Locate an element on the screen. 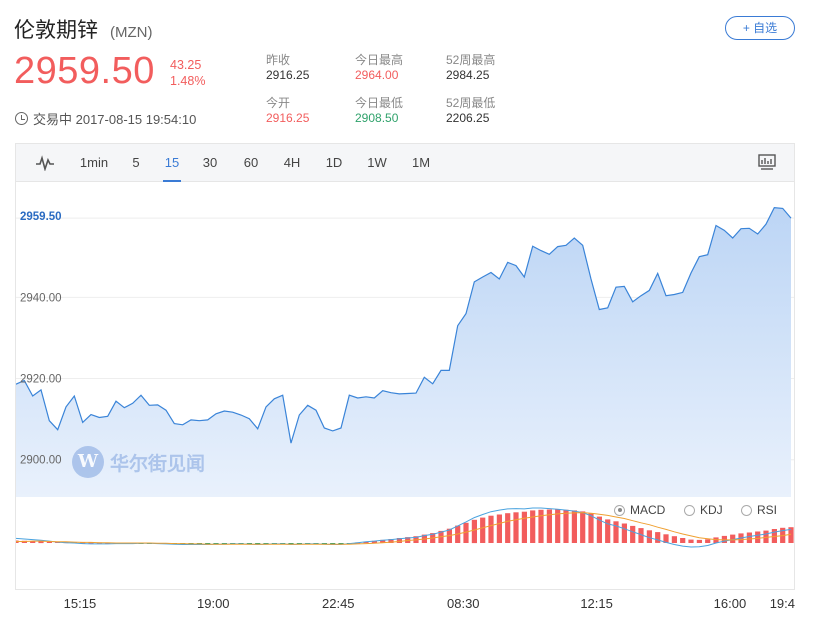  x-tick-label: 12:15 is located at coordinates (596, 603).